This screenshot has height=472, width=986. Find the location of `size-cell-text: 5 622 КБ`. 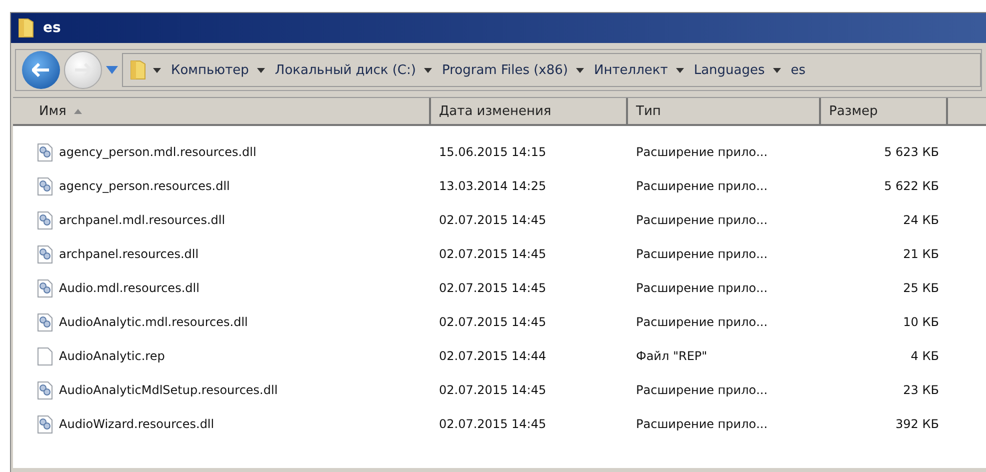

size-cell-text: 5 622 КБ is located at coordinates (911, 186).